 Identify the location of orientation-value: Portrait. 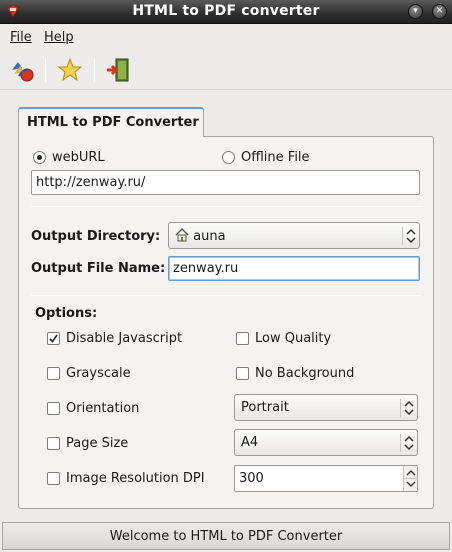
(265, 407).